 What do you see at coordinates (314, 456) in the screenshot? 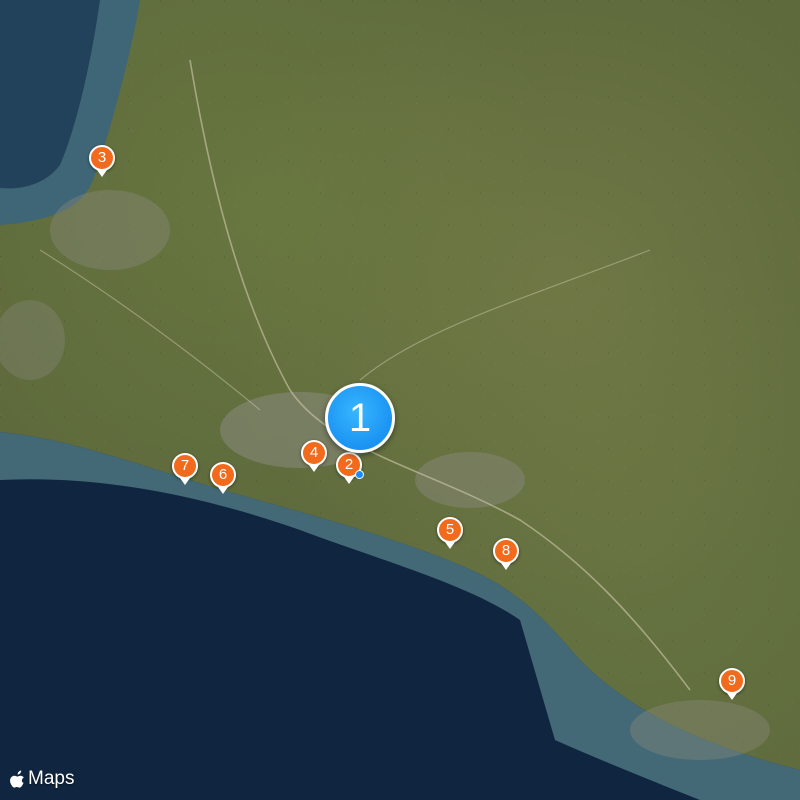
I see `map-pin-4: 4` at bounding box center [314, 456].